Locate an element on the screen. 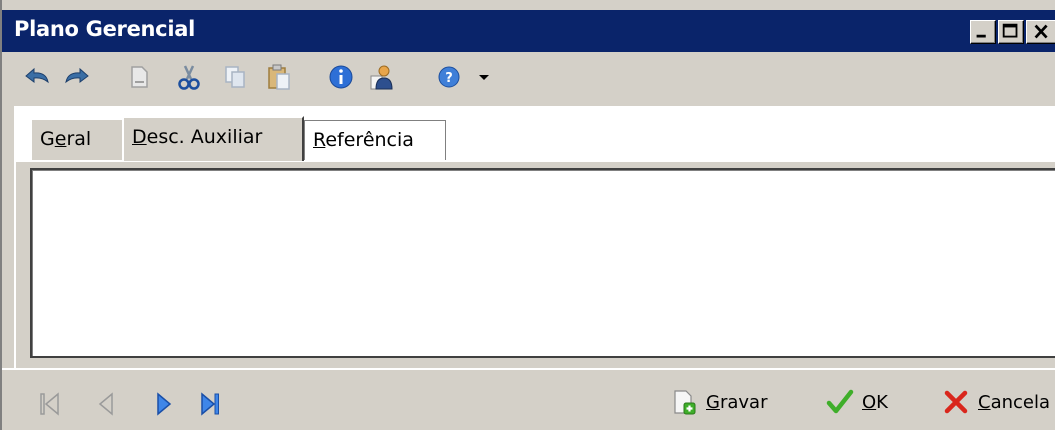 This screenshot has width=1055, height=430. ok-button: OK is located at coordinates (857, 402).